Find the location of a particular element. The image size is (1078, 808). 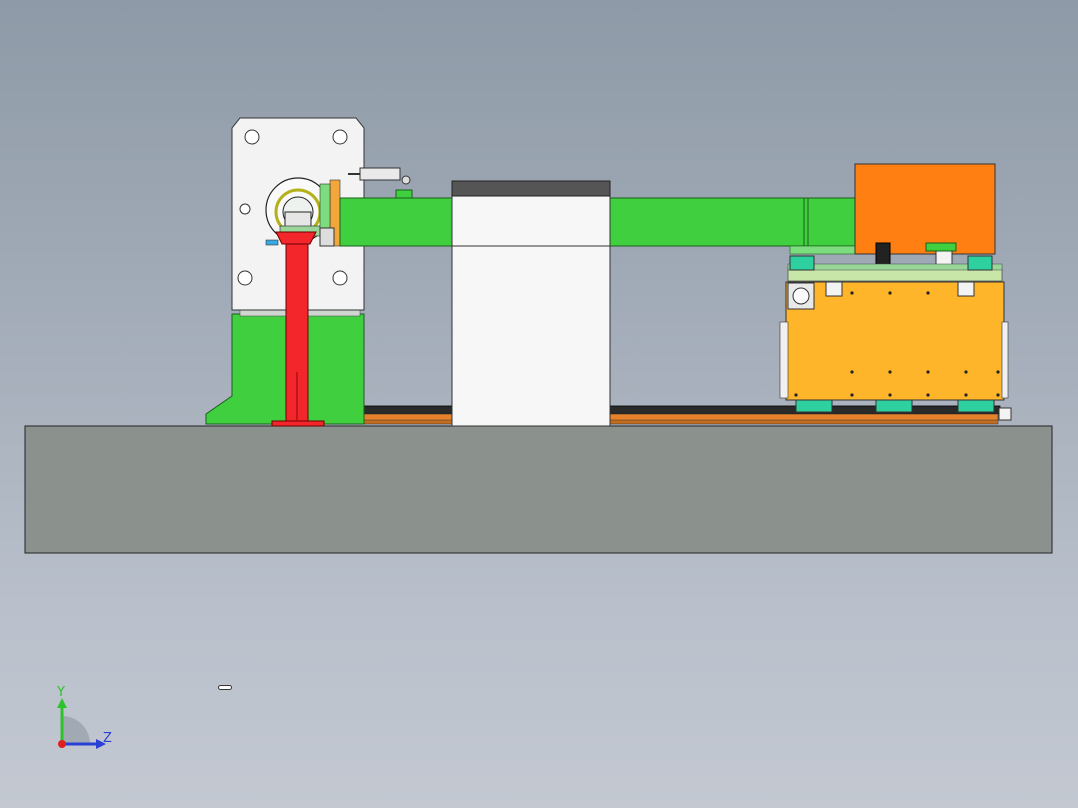

y-axis-label: Y is located at coordinates (60, 692).